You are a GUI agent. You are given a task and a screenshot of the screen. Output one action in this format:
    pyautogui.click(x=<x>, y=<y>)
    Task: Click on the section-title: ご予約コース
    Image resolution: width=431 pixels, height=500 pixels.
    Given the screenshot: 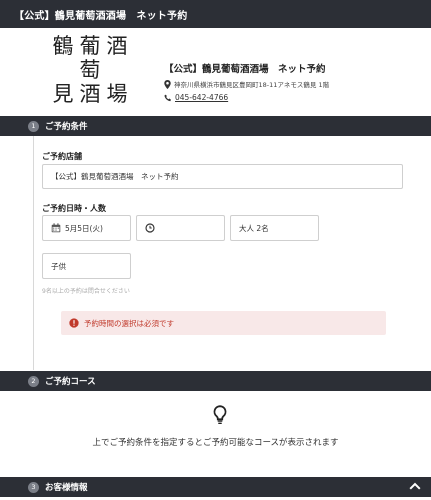 What is the action you would take?
    pyautogui.click(x=70, y=382)
    